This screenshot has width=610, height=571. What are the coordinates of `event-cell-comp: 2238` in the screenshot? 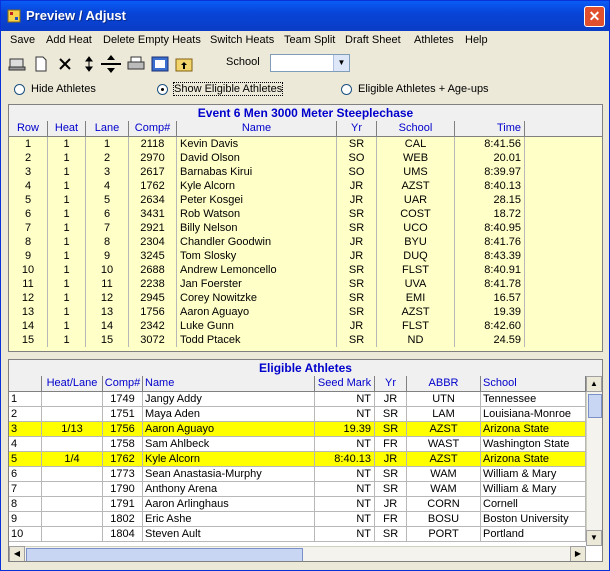 It's located at (153, 284).